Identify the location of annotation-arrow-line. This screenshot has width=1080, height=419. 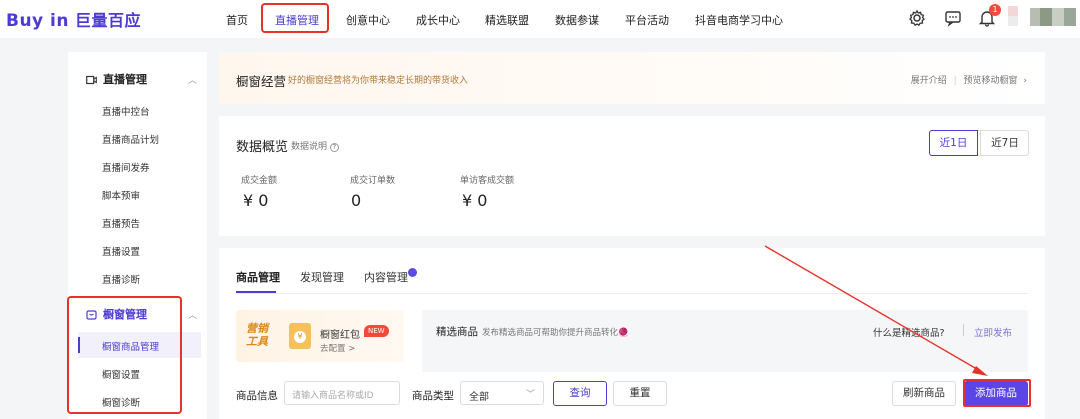
(873, 309).